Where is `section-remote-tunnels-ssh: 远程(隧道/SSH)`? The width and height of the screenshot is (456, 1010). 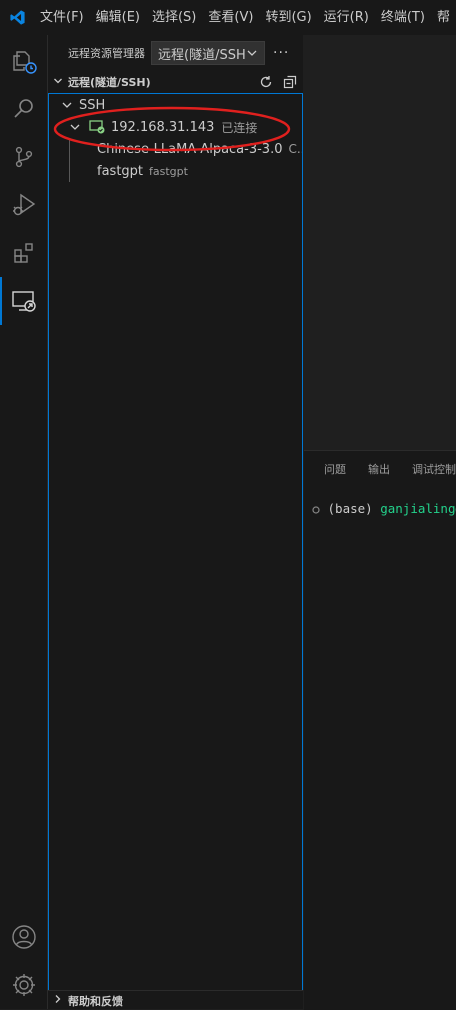 section-remote-tunnels-ssh: 远程(隧道/SSH) is located at coordinates (175, 82).